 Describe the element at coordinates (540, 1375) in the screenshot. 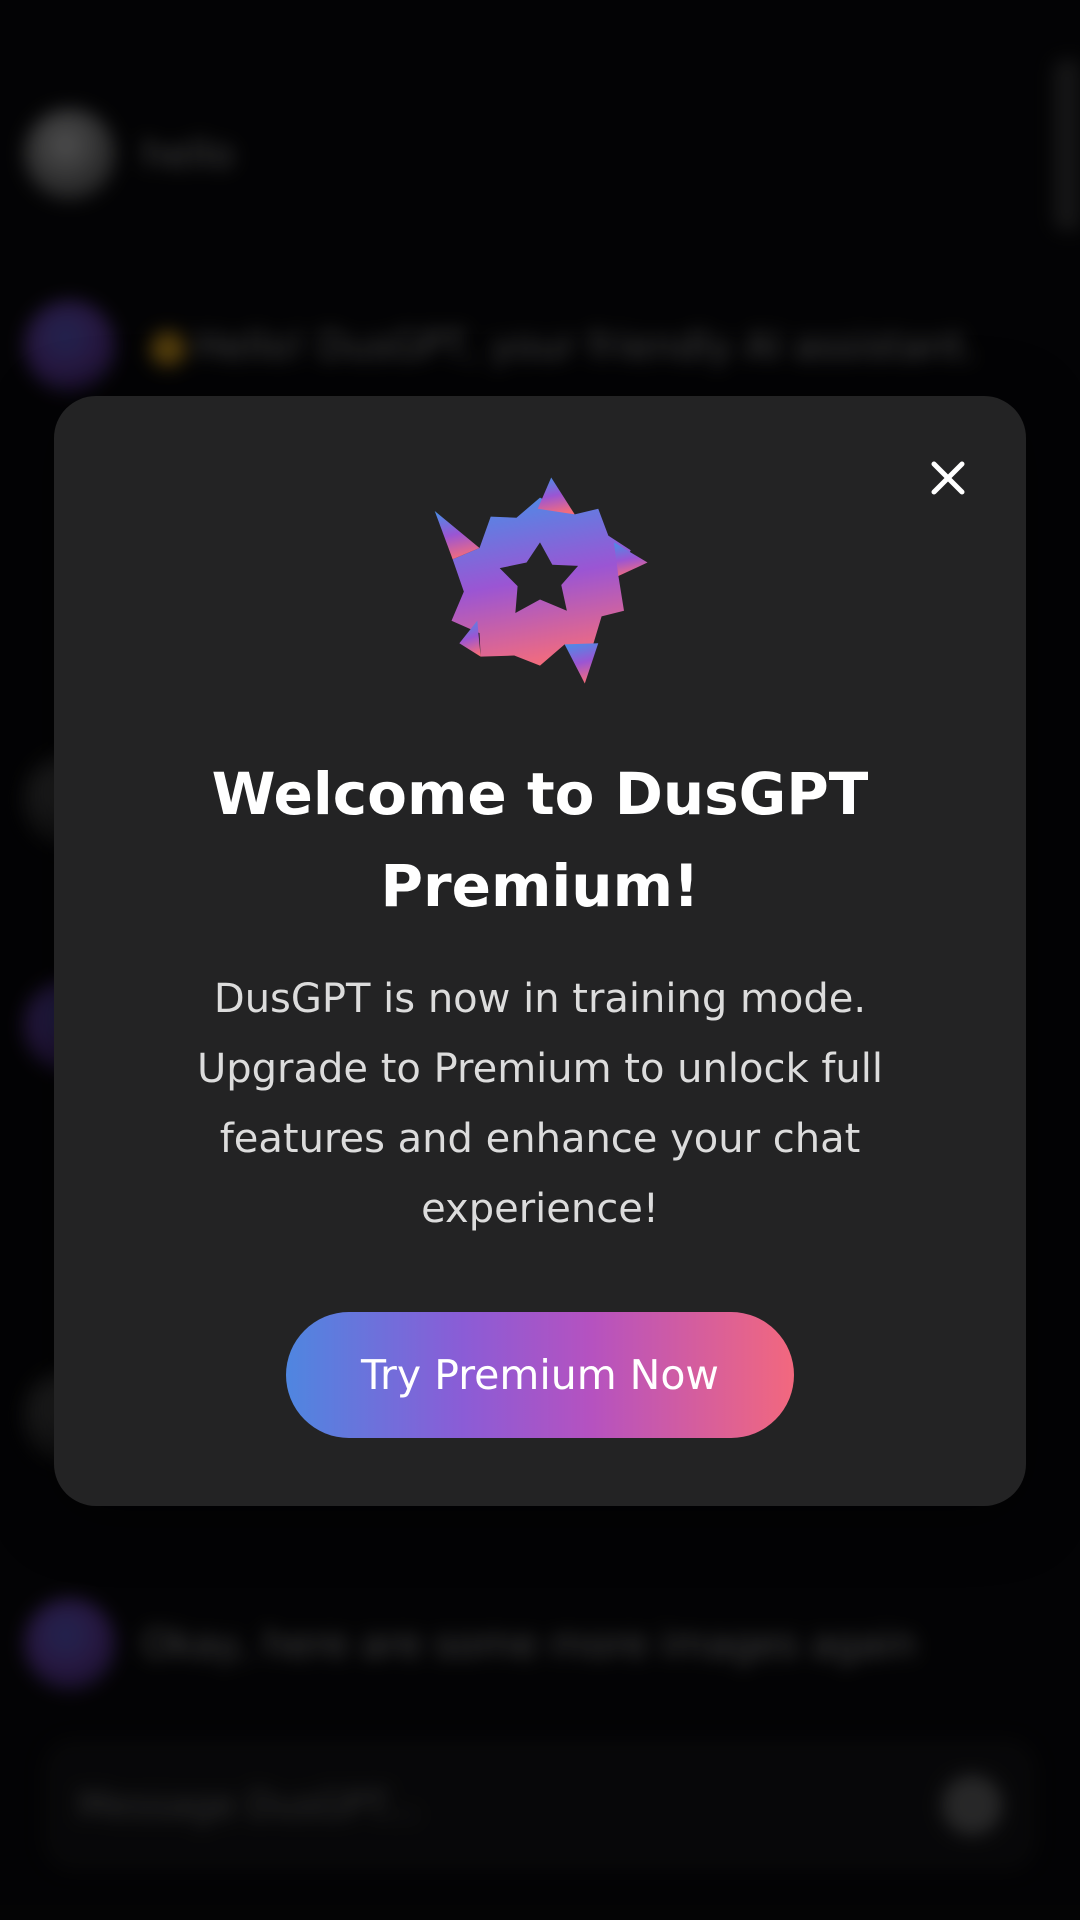

I see `try-premium-button: Try Premium Now` at that location.